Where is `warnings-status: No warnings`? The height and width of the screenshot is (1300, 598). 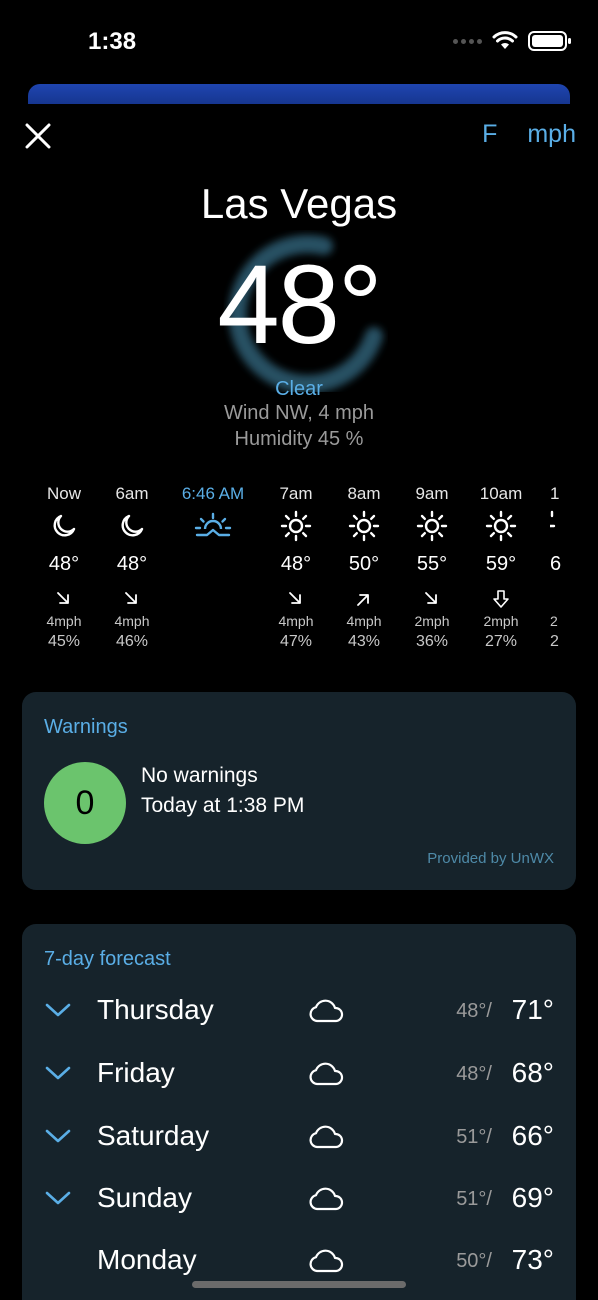 warnings-status: No warnings is located at coordinates (199, 775).